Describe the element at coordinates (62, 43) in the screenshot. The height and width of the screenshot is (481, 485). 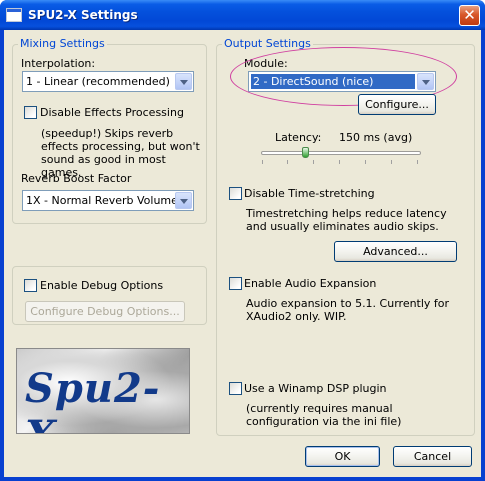
I see `mixing-settings-legend: Mixing Settings` at that location.